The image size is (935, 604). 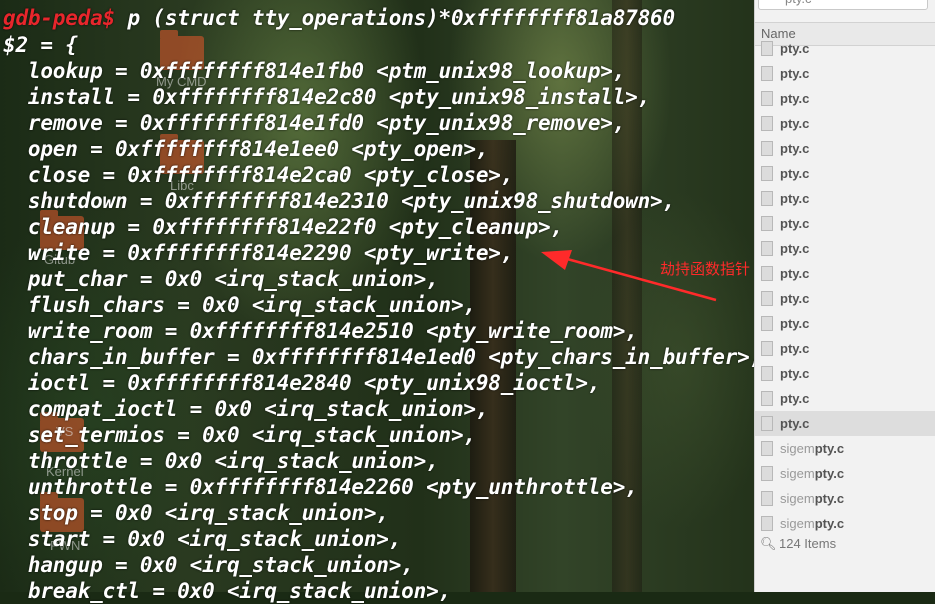 I want to click on output-line: close = 0xffffffff814e2ca0 <pty_close>,, so click(x=258, y=175).